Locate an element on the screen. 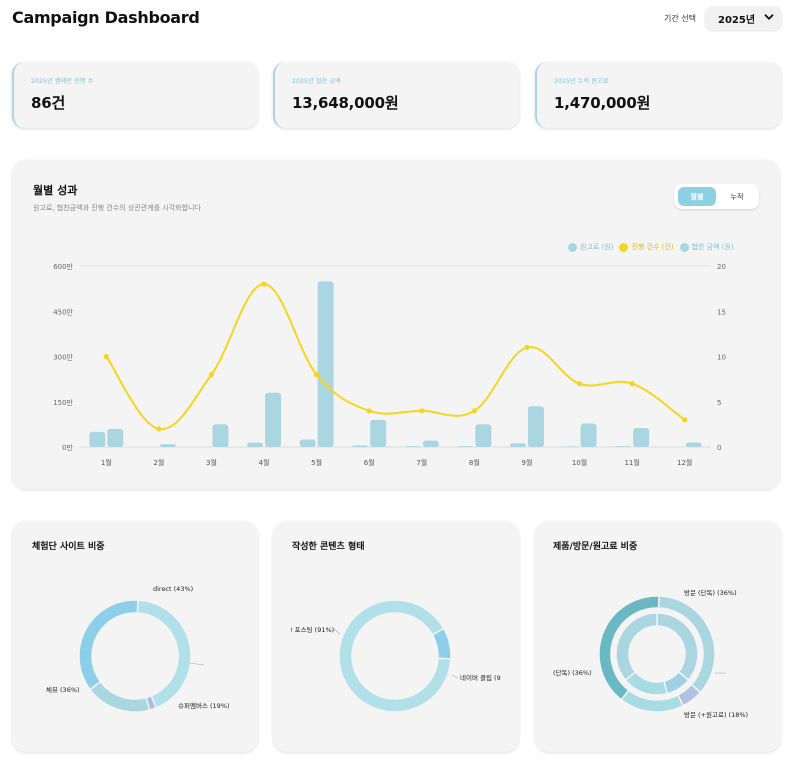  donut-label: 네이버 클립 (9 is located at coordinates (480, 677).